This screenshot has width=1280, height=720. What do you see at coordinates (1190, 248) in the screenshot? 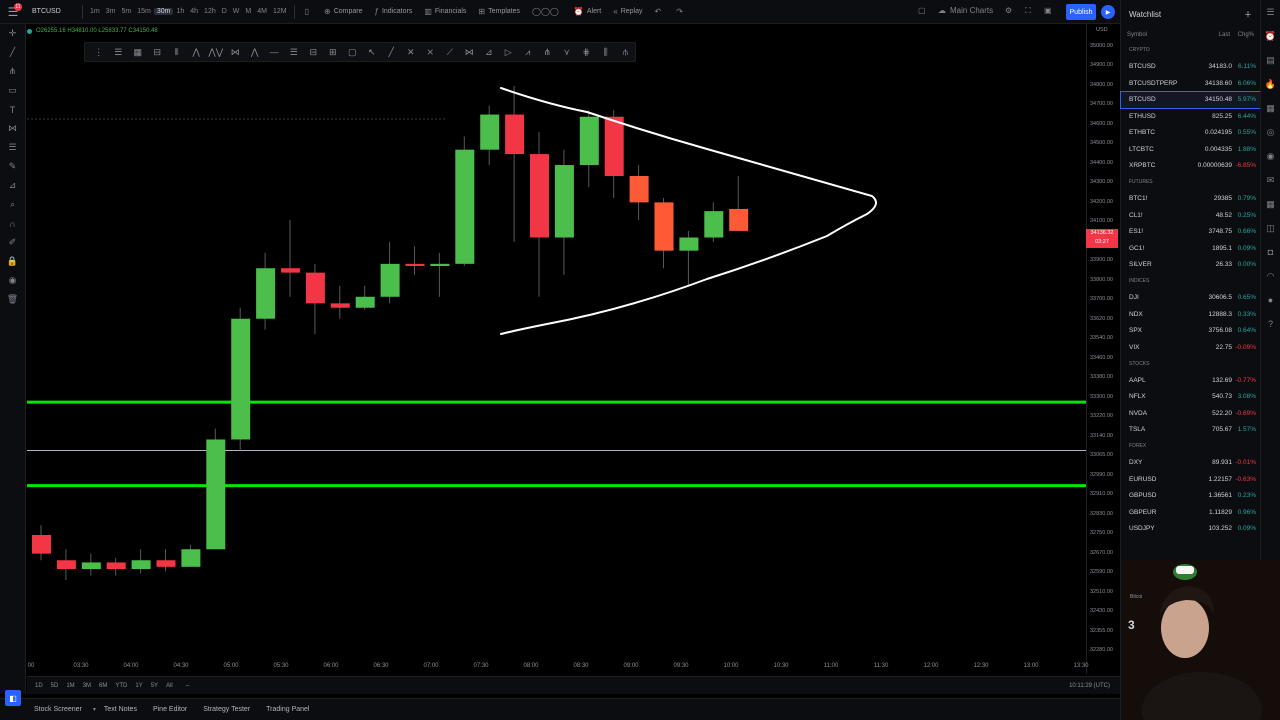
I see `watchlist-row: GC1! 1895.1 0.09%` at bounding box center [1190, 248].